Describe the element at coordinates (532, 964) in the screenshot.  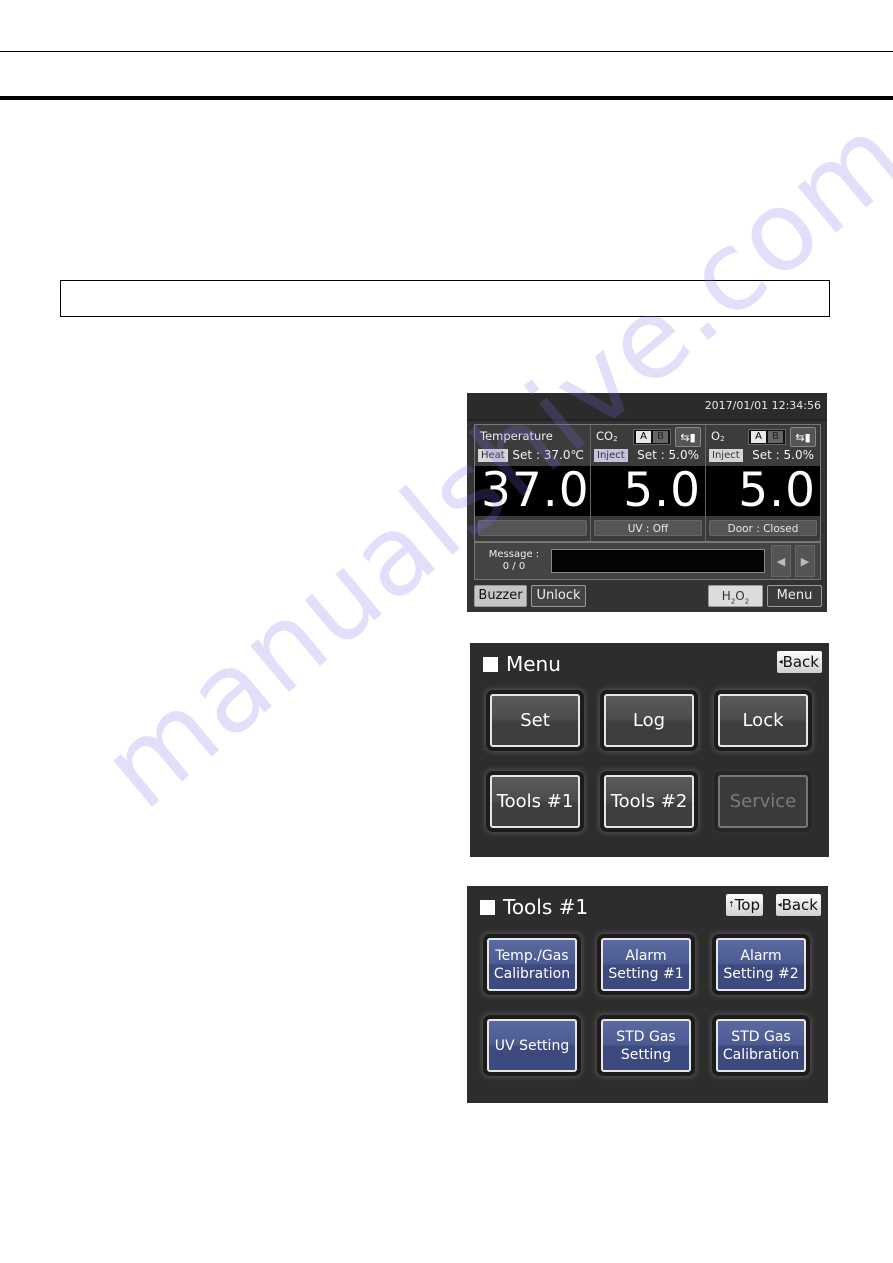
I see `temp-gas-calibration-tile: Temp./Gas Calibration` at that location.